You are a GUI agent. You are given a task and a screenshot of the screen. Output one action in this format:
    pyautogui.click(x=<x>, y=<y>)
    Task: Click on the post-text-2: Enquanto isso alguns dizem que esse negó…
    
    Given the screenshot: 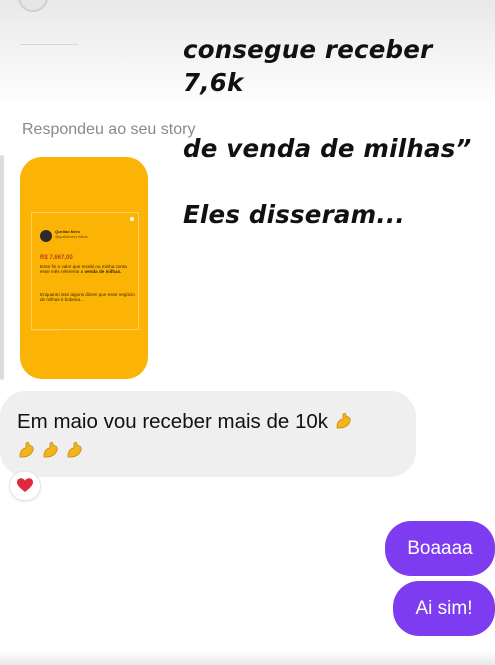 What is the action you would take?
    pyautogui.click(x=87, y=297)
    